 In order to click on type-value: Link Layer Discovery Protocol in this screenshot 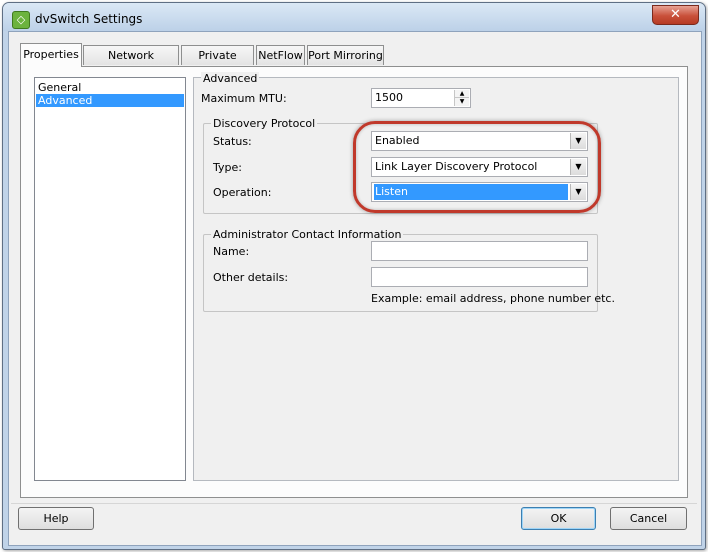, I will do `click(456, 166)`.